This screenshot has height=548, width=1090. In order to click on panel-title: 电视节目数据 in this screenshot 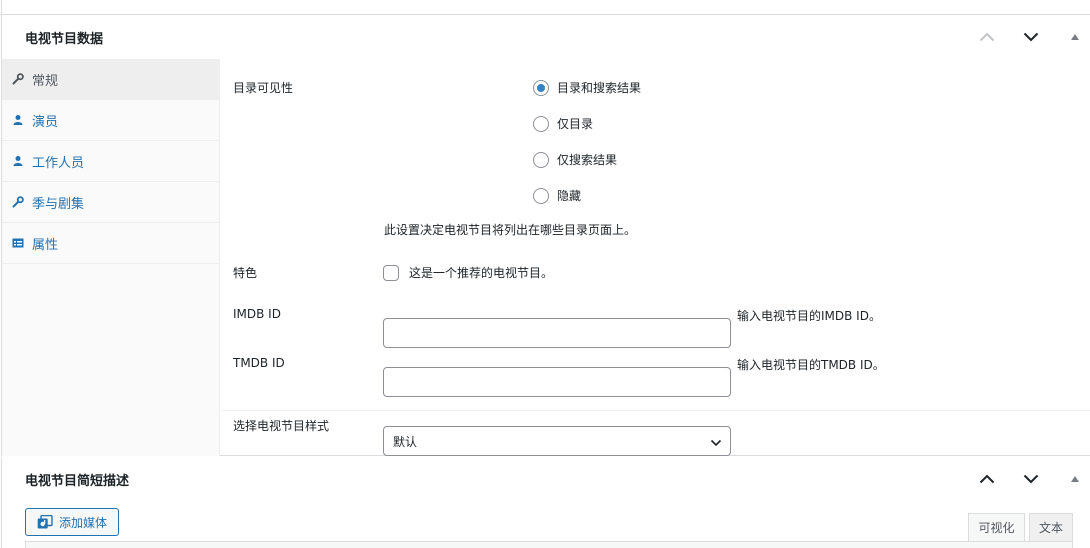, I will do `click(64, 39)`.